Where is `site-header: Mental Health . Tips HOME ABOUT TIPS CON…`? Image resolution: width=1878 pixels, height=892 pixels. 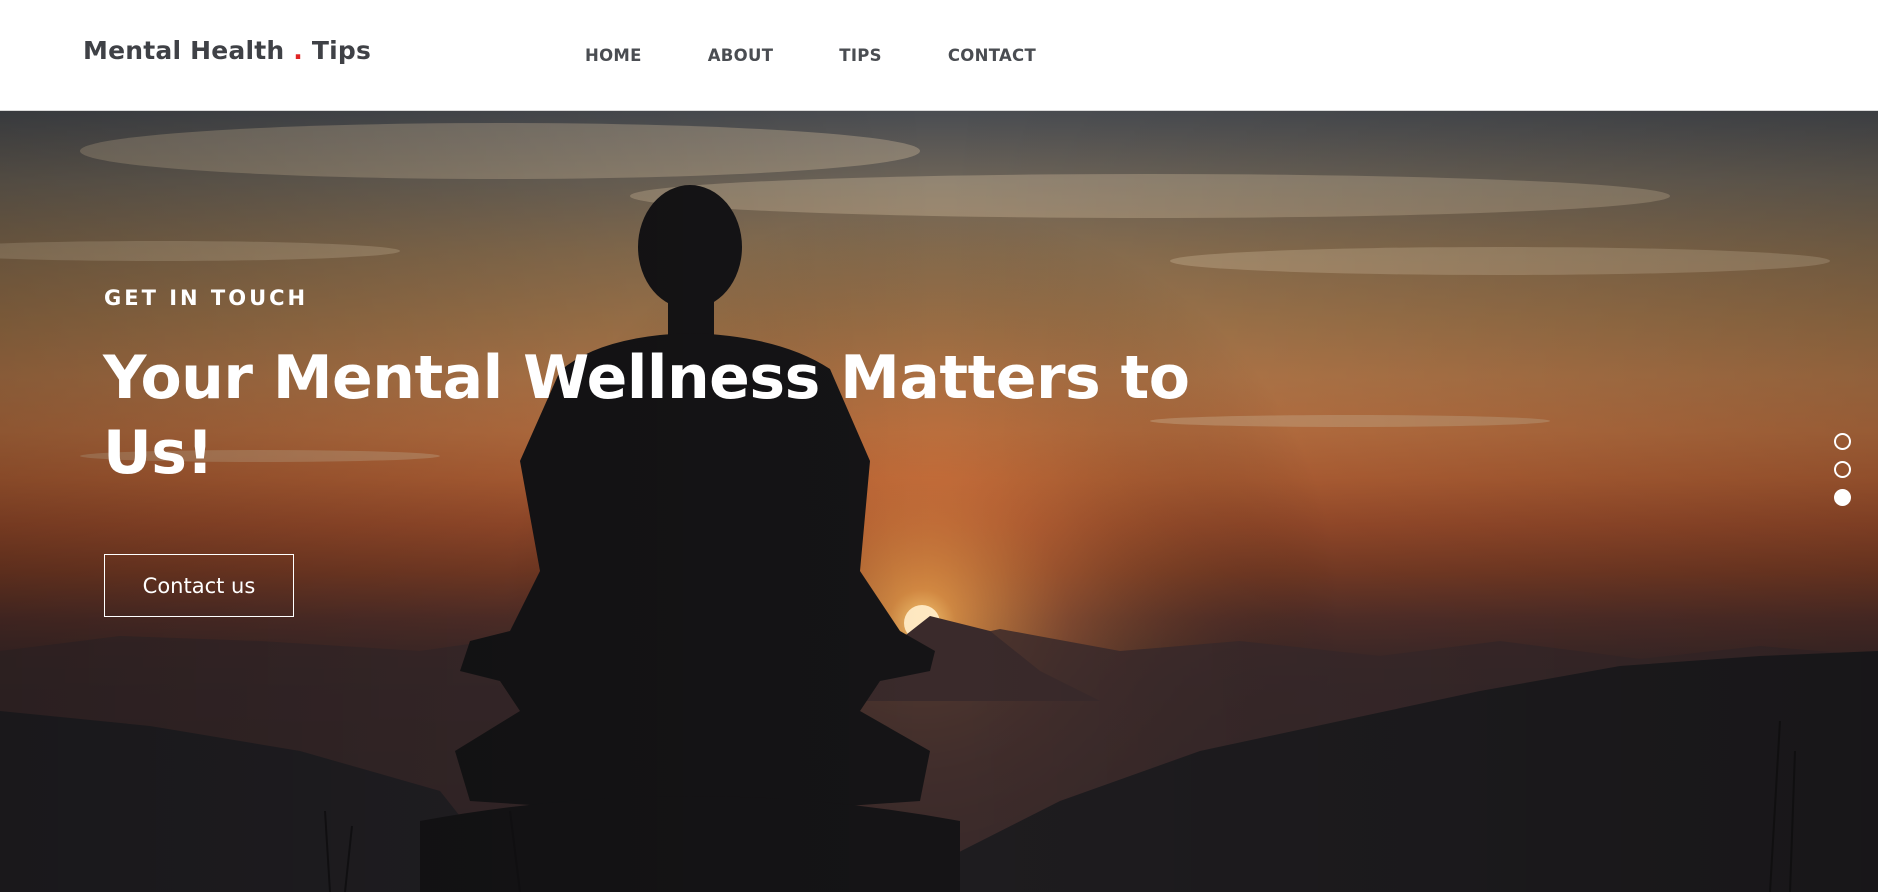 site-header: Mental Health . Tips HOME ABOUT TIPS CON… is located at coordinates (939, 55).